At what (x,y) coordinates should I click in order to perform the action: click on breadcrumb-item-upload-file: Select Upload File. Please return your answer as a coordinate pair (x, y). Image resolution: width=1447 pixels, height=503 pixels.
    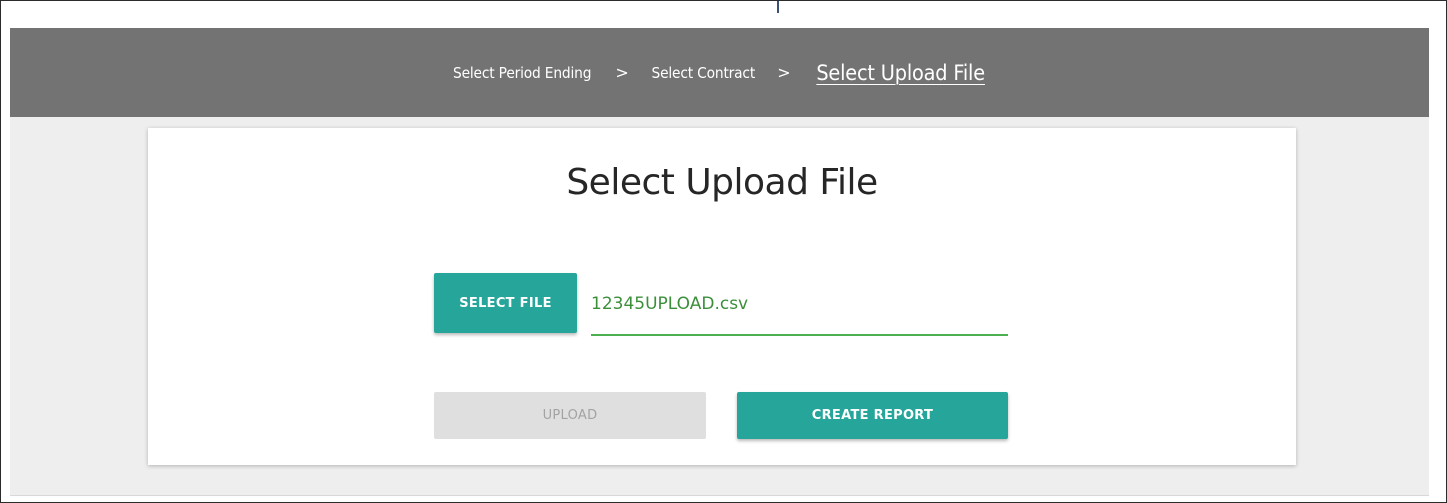
    Looking at the image, I should click on (900, 73).